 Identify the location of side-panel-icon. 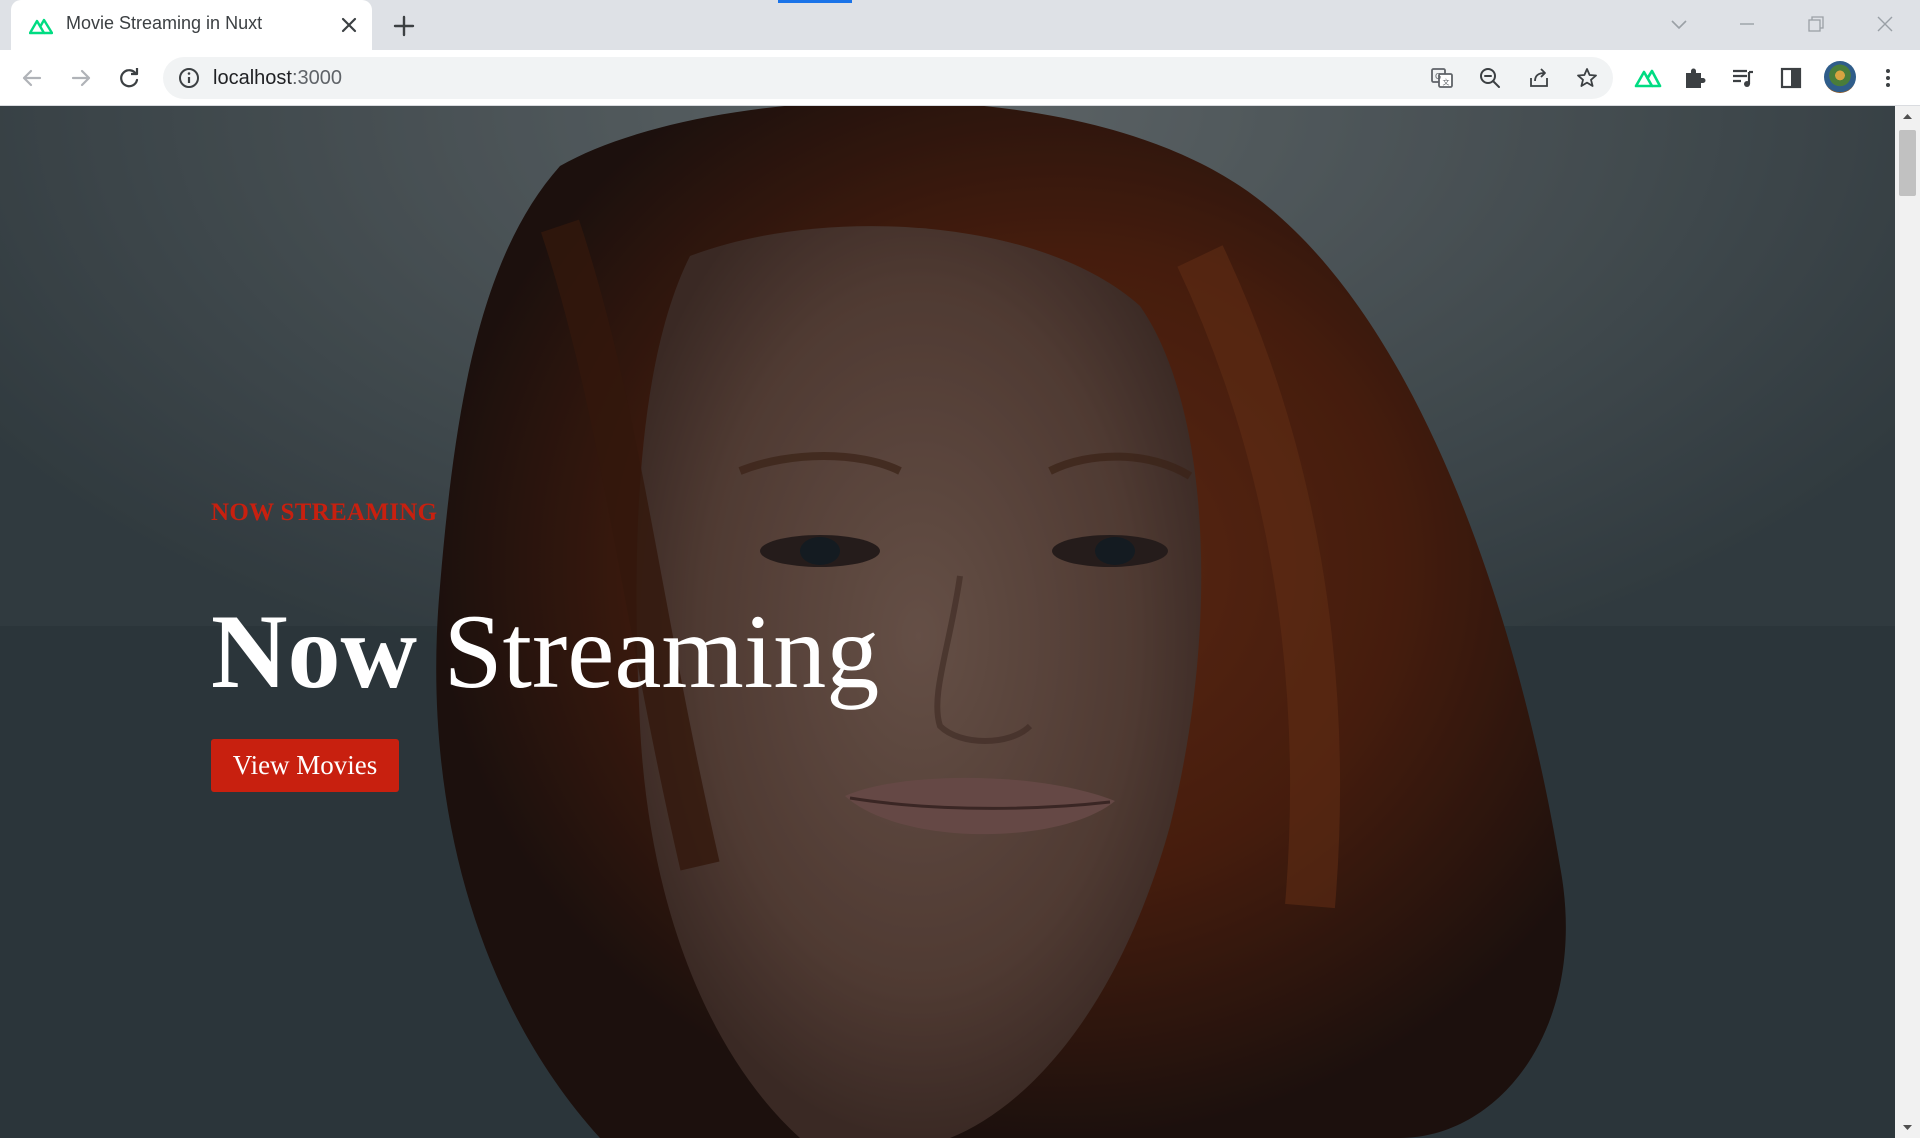
(1791, 78).